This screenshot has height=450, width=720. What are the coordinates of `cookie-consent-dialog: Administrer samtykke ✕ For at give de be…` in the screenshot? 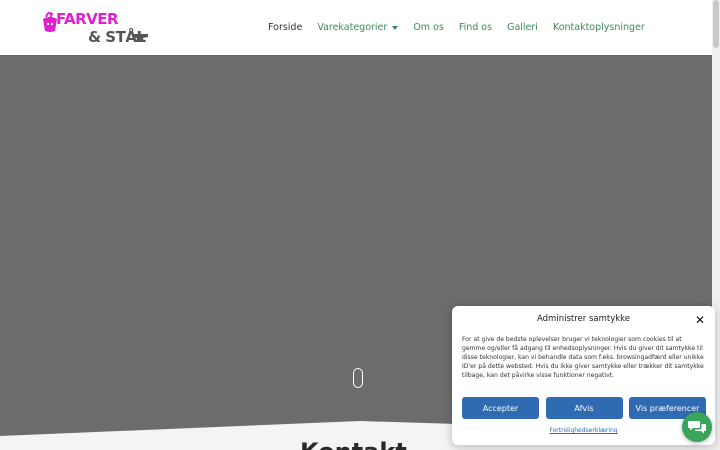 It's located at (583, 375).